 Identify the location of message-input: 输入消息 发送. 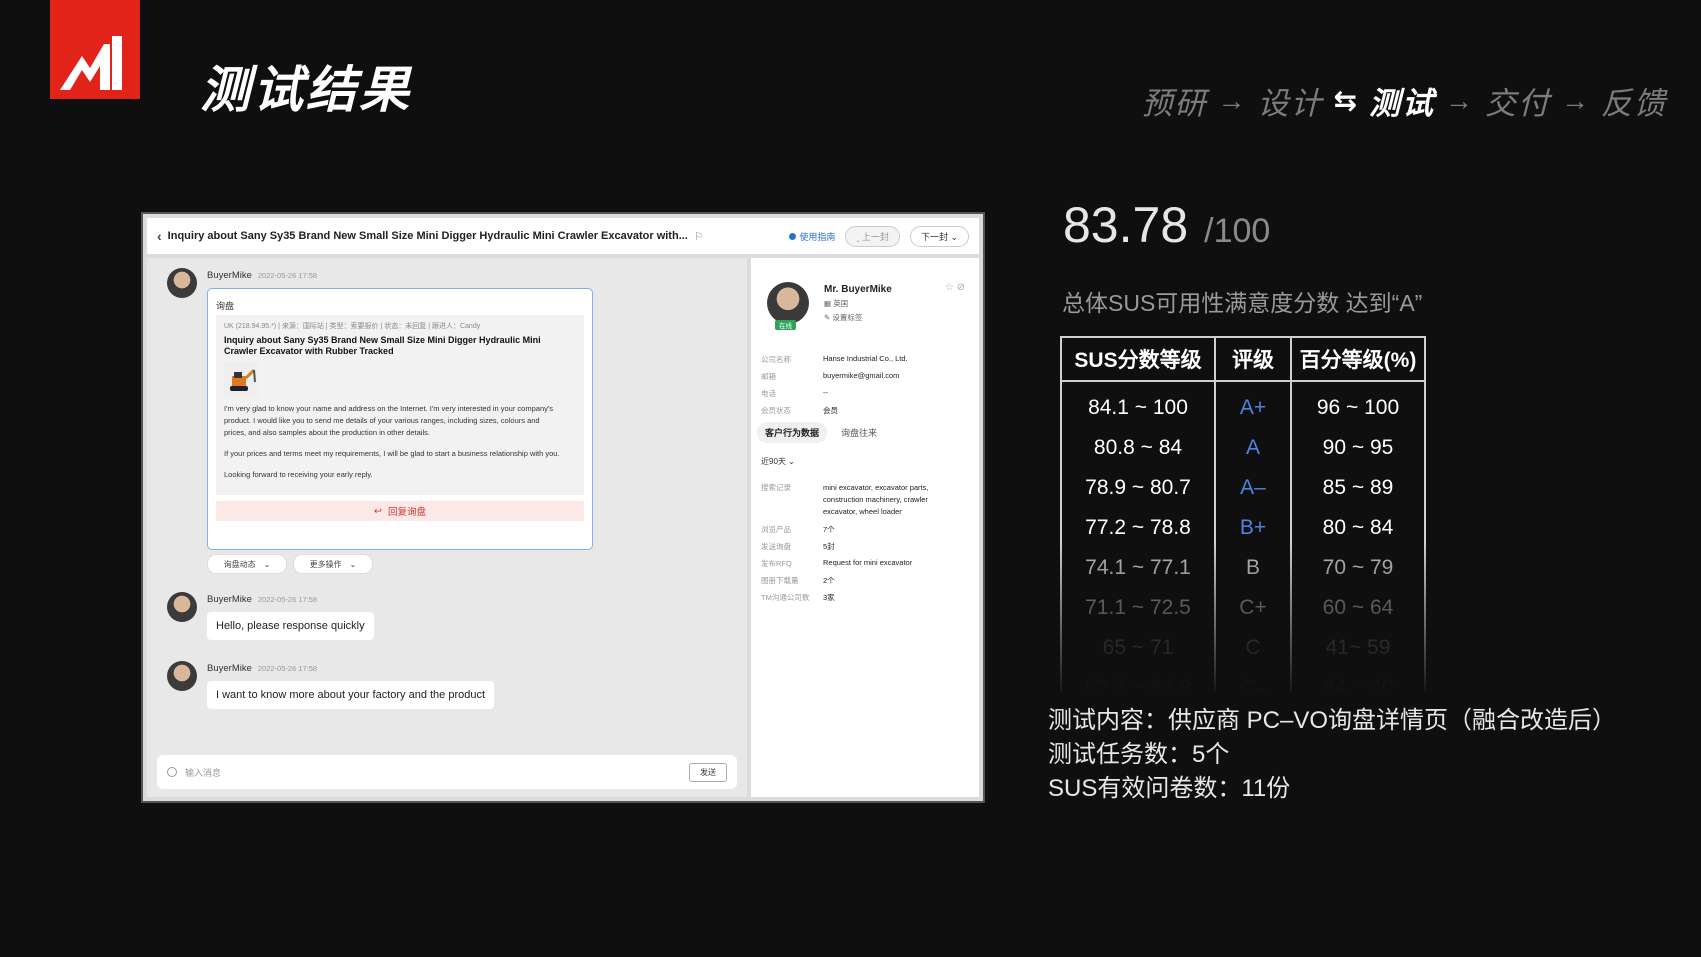
(447, 772).